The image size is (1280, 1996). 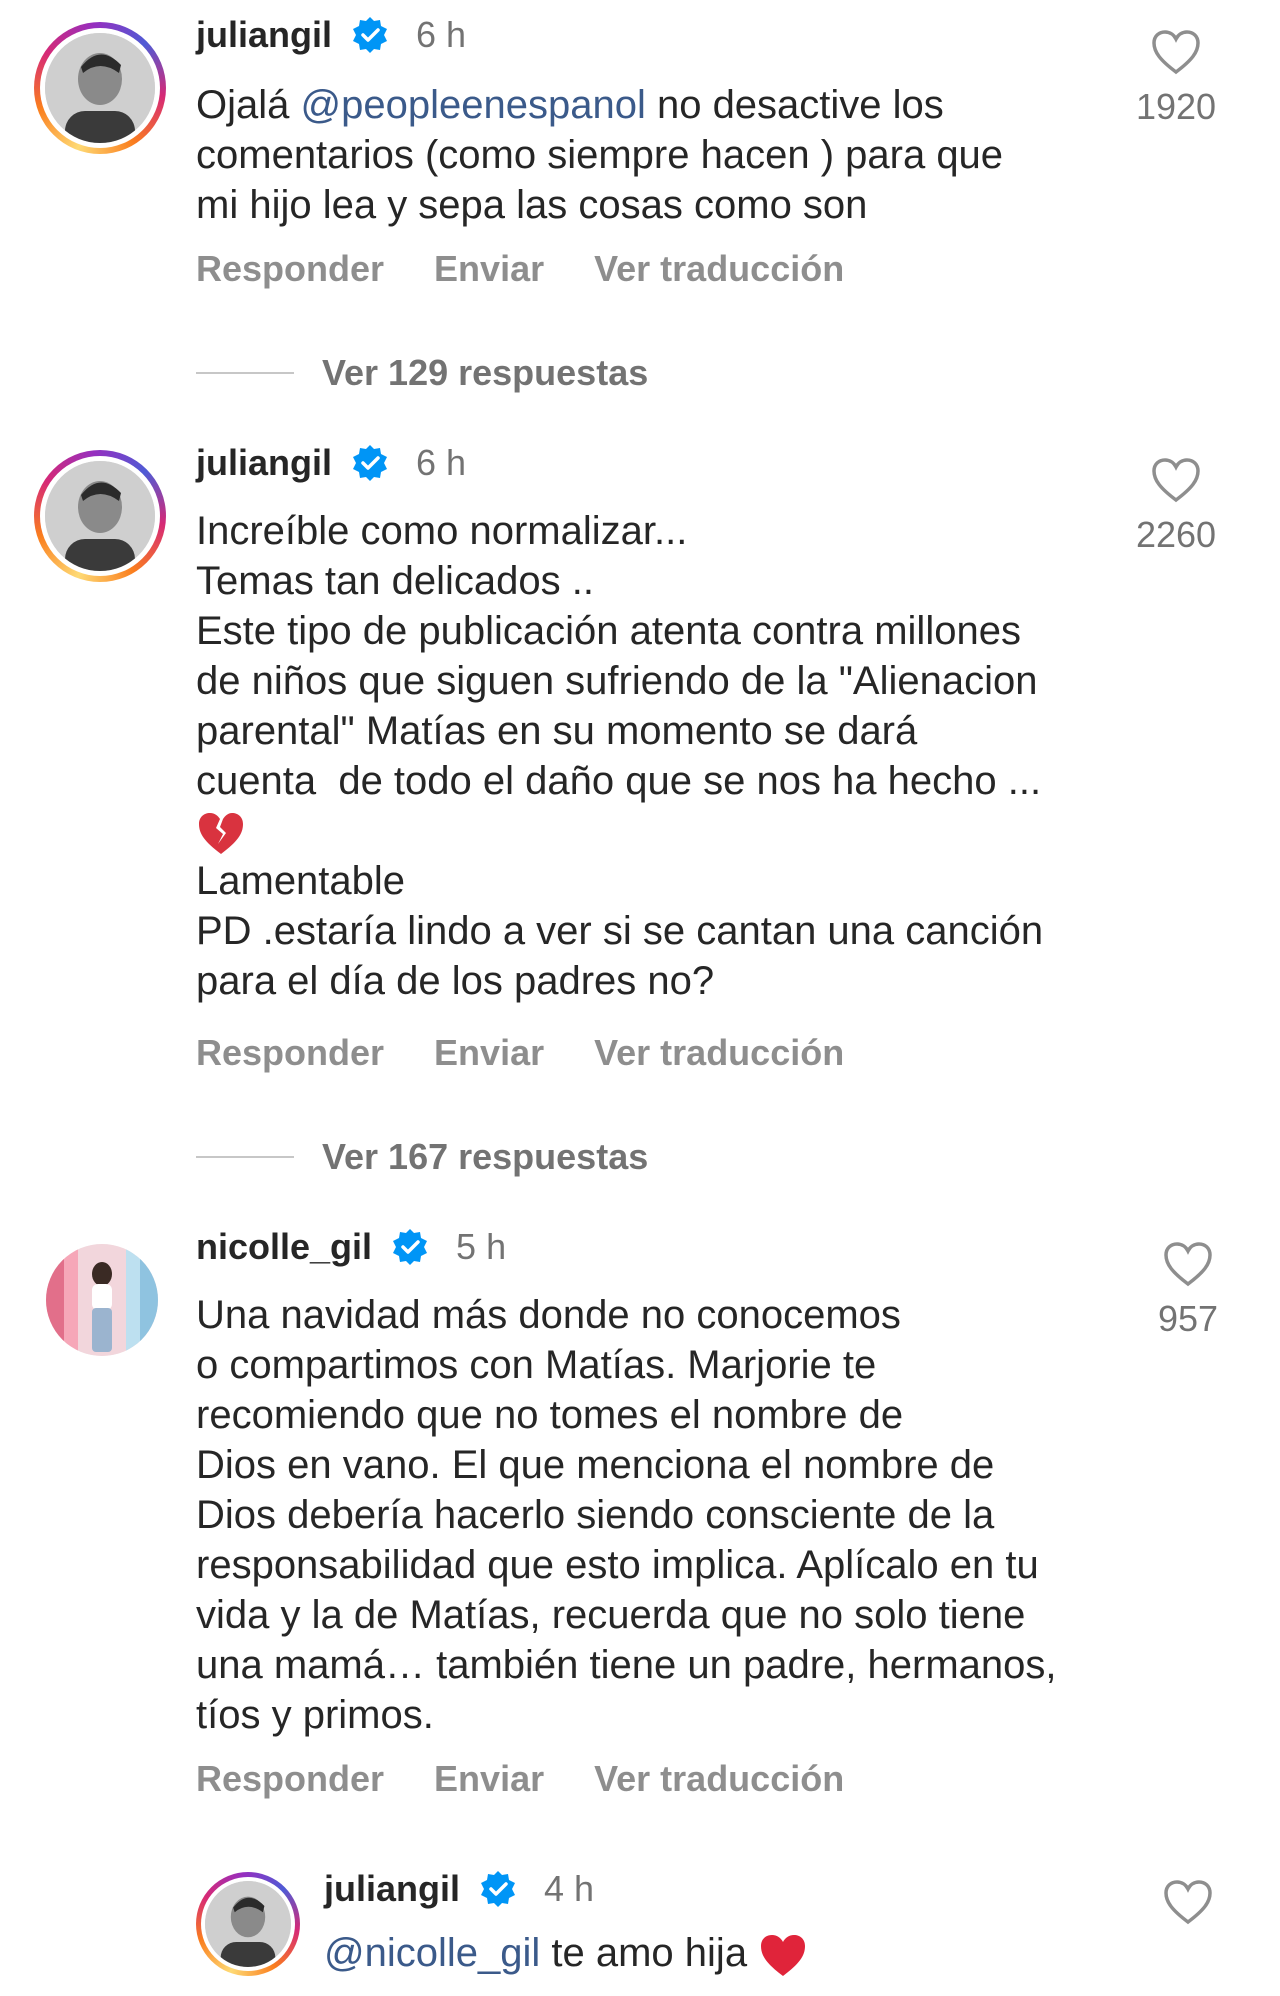 I want to click on mention-link: @nicolle_gil, so click(x=432, y=1953).